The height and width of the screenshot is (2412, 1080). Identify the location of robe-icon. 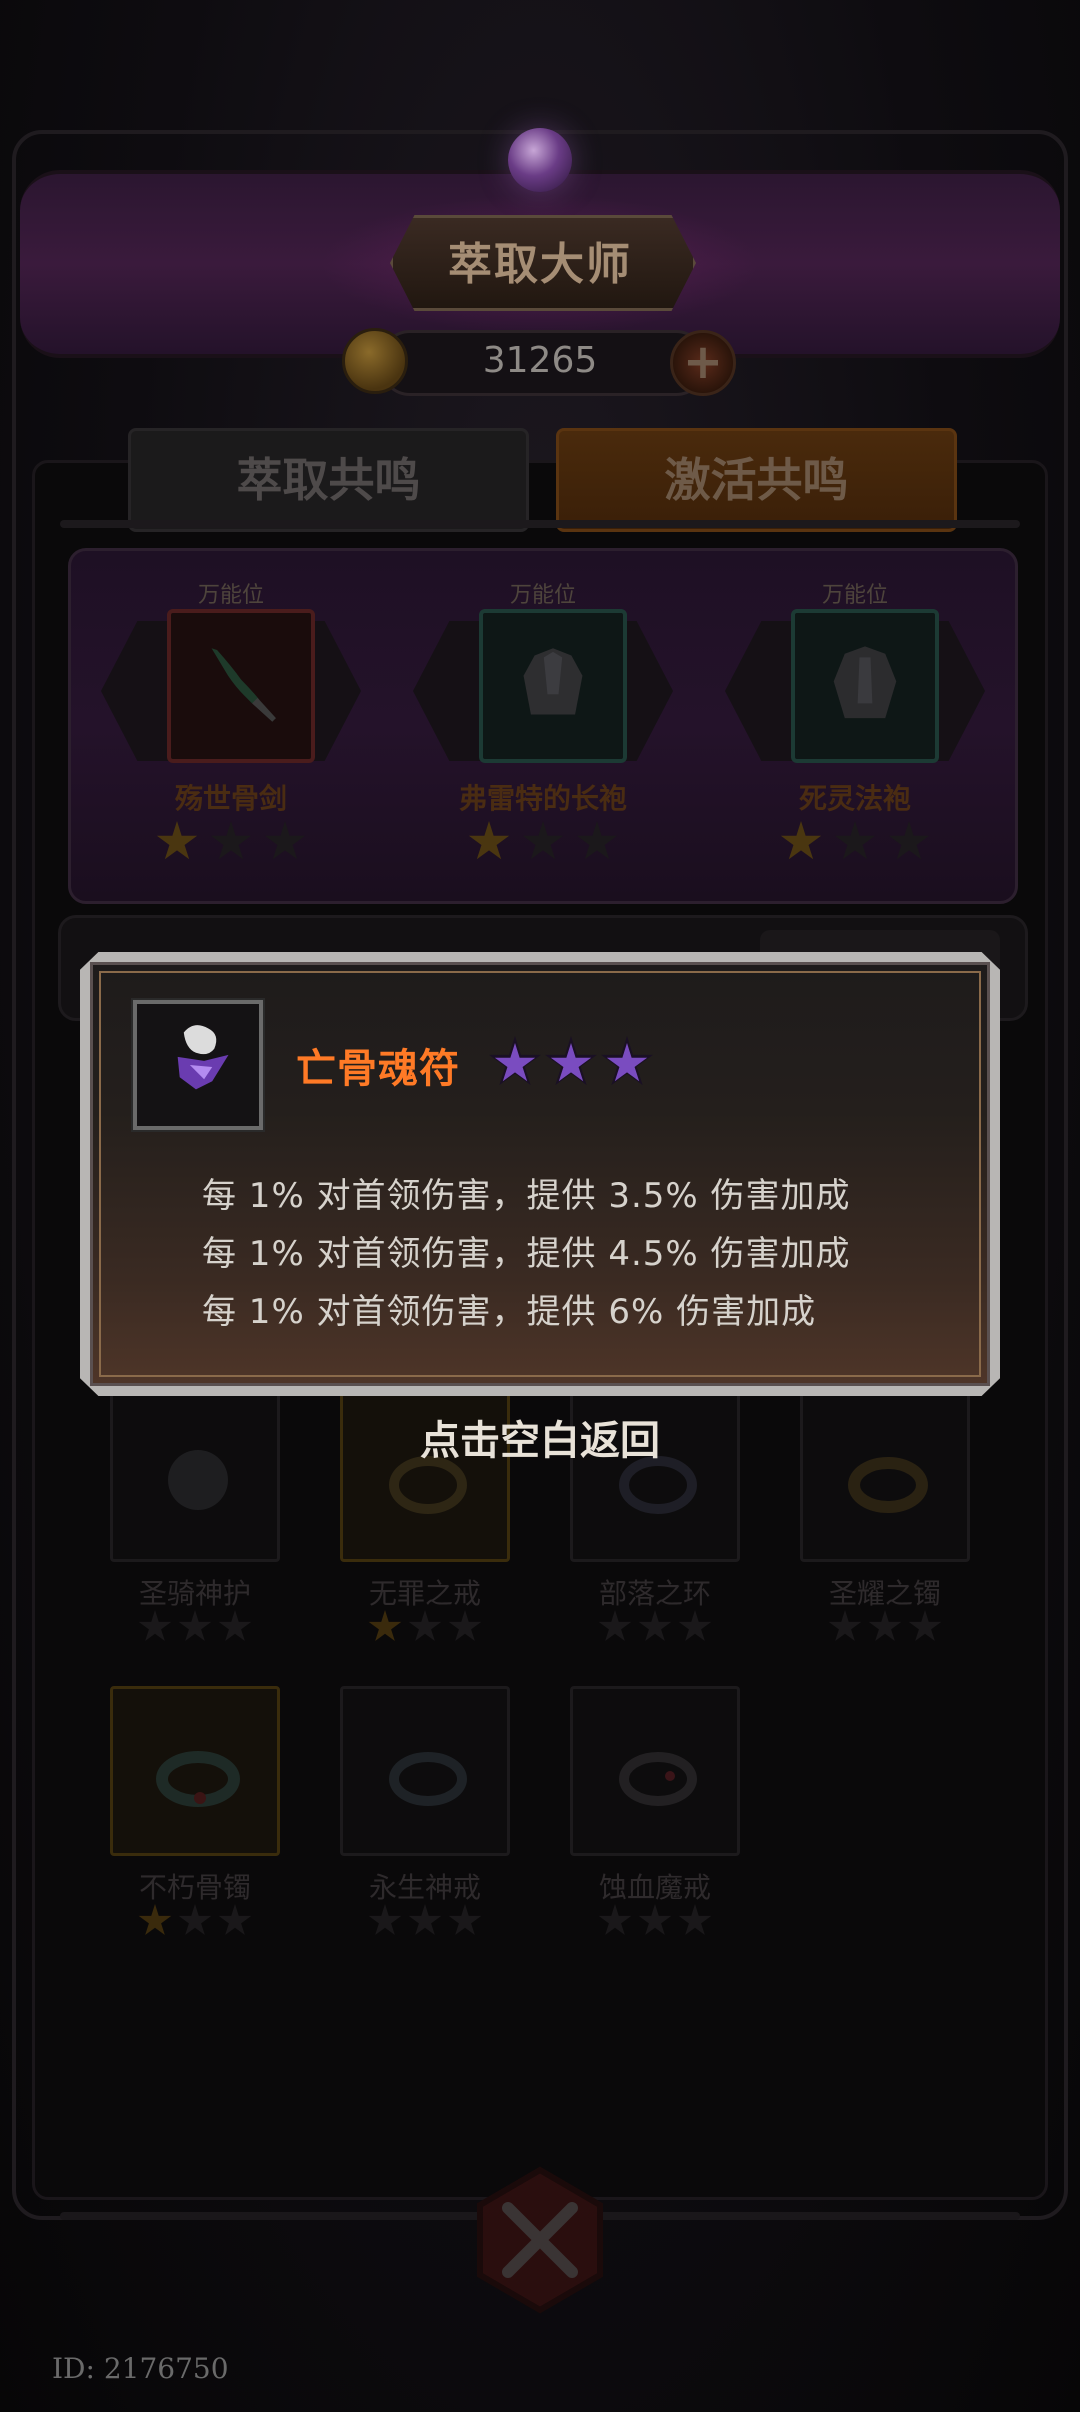
(553, 681).